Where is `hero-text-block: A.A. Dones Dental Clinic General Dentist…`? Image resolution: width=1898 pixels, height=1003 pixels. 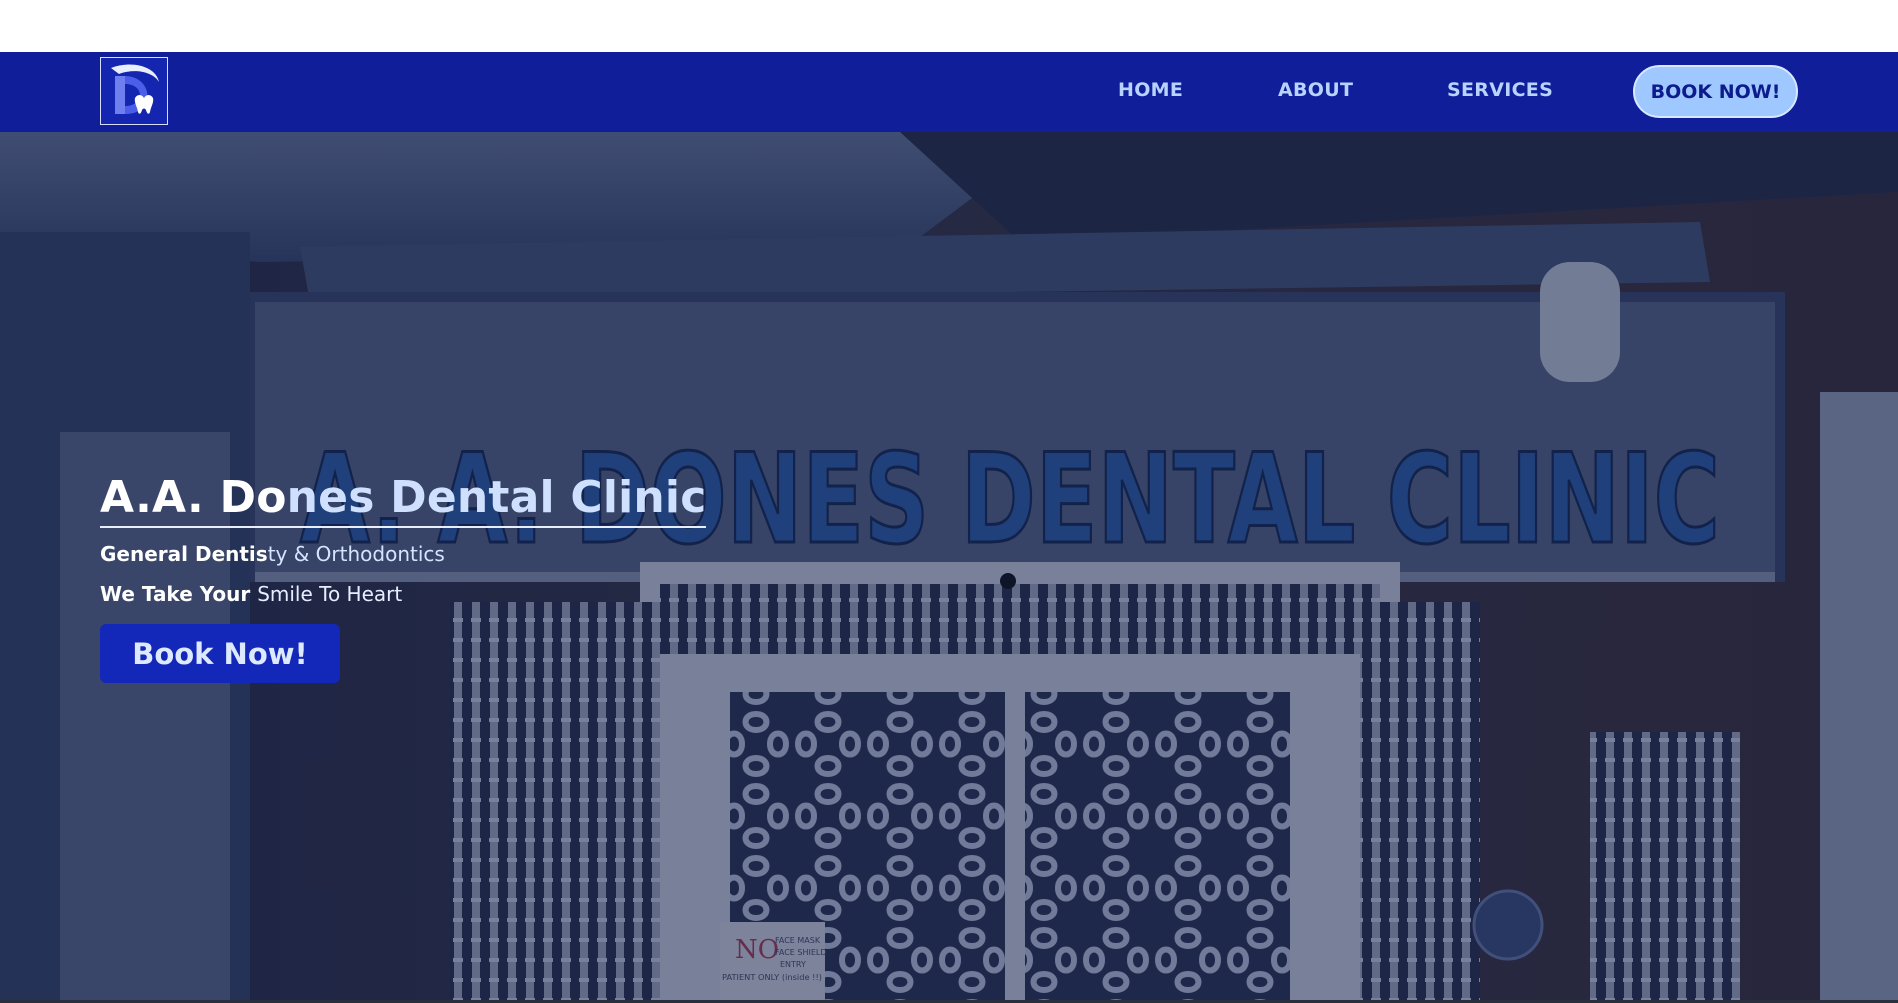 hero-text-block: A.A. Dones Dental Clinic General Dentist… is located at coordinates (403, 577).